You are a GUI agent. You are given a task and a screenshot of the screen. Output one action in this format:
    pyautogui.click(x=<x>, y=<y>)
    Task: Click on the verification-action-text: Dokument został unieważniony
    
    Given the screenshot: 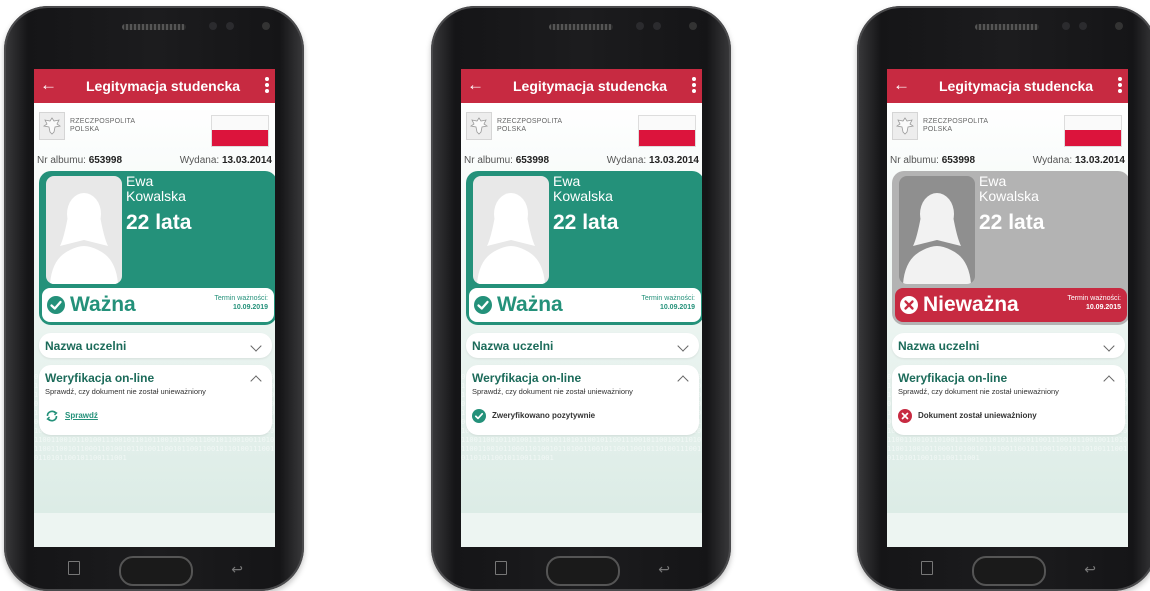 What is the action you would take?
    pyautogui.click(x=977, y=415)
    